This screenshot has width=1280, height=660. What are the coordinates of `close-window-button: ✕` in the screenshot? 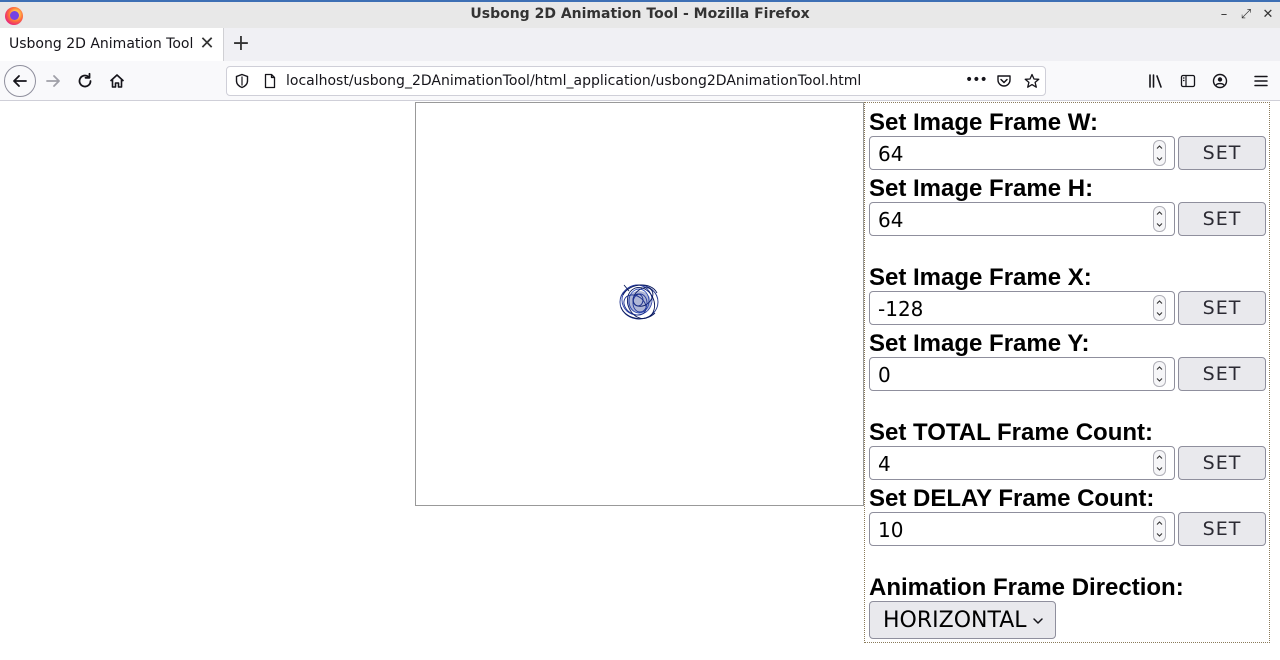 It's located at (1268, 15).